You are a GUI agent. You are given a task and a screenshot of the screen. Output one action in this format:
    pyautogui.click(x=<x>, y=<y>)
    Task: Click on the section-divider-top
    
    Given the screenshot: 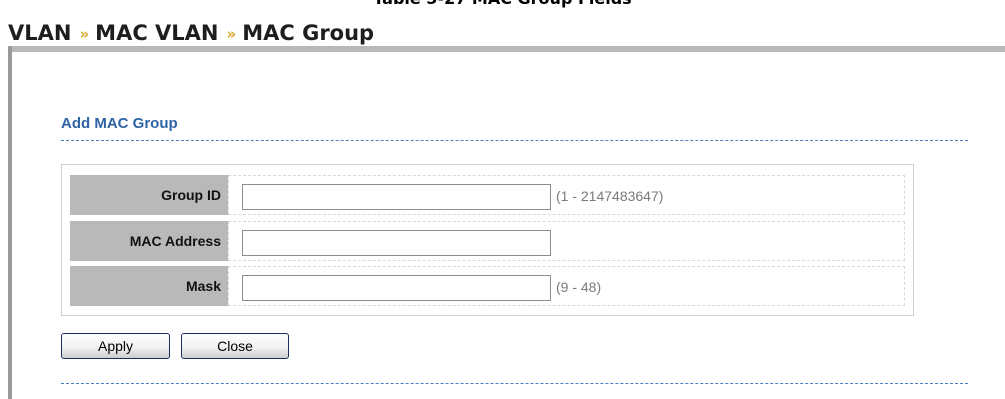 What is the action you would take?
    pyautogui.click(x=514, y=140)
    